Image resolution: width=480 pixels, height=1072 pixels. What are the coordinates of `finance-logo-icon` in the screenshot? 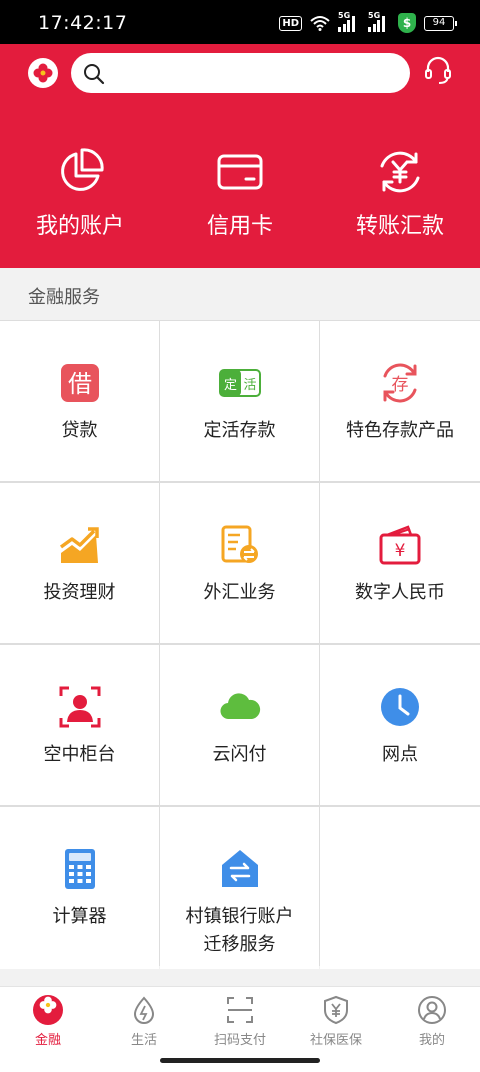 It's located at (48, 1010).